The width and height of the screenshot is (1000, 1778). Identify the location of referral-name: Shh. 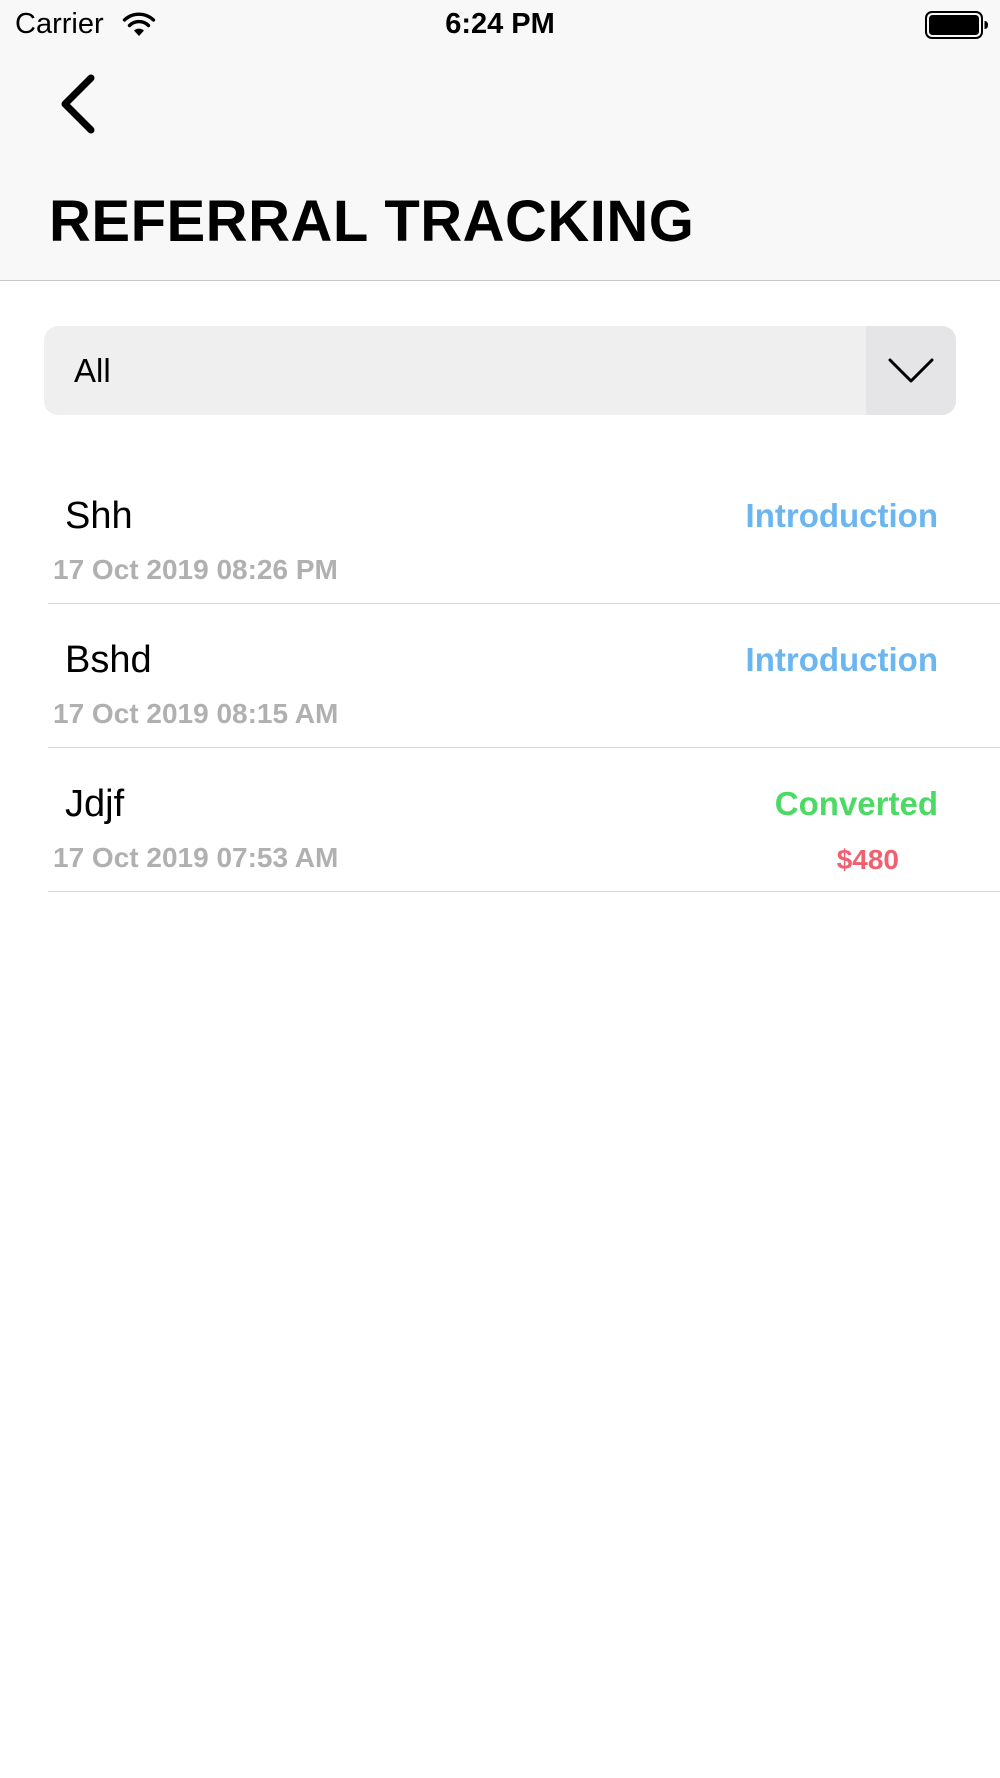
(99, 516).